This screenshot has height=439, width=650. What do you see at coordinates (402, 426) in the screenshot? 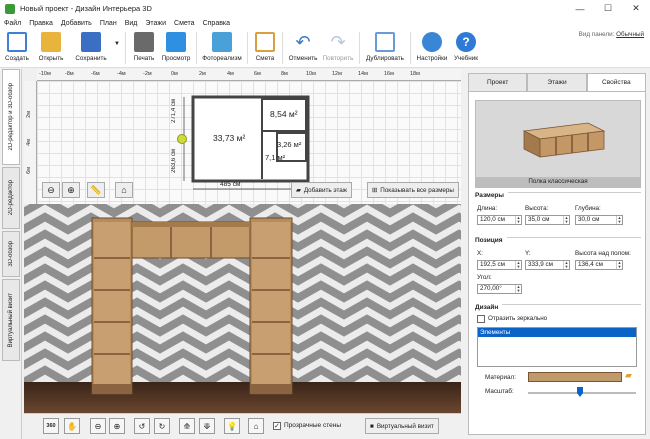
I see `virtual-visit-button: ■ Виртуальный визит` at bounding box center [402, 426].